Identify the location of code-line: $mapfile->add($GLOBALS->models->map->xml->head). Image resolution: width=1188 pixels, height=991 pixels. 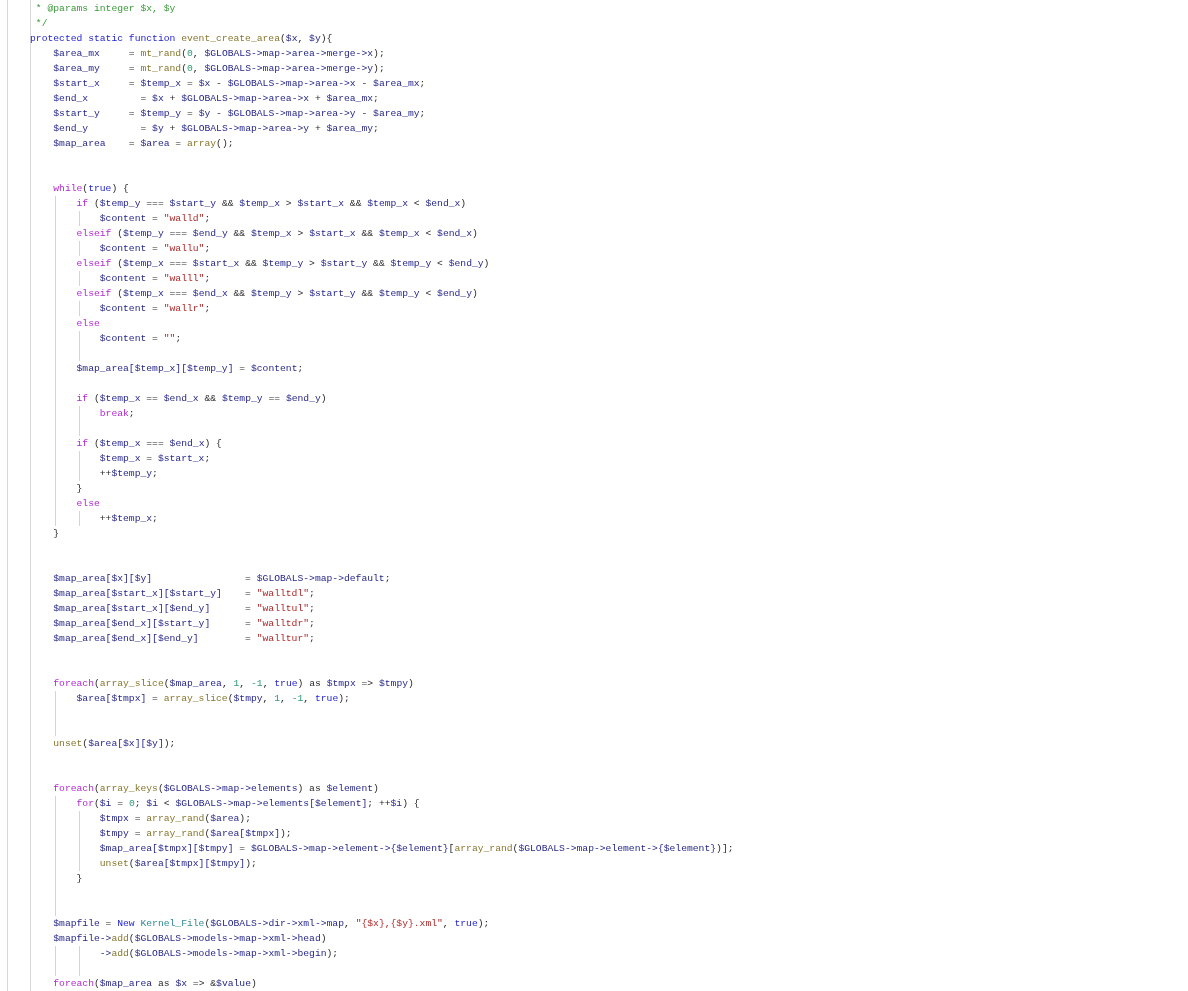
(189, 939).